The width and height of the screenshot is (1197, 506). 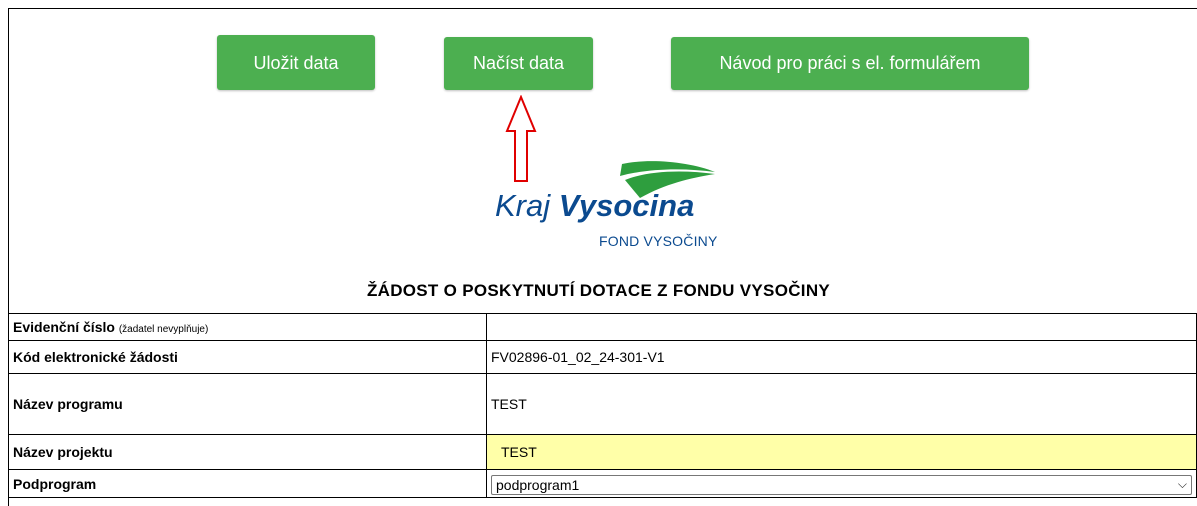 I want to click on logo-wordmark: Kraj Vysocina, so click(x=594, y=206).